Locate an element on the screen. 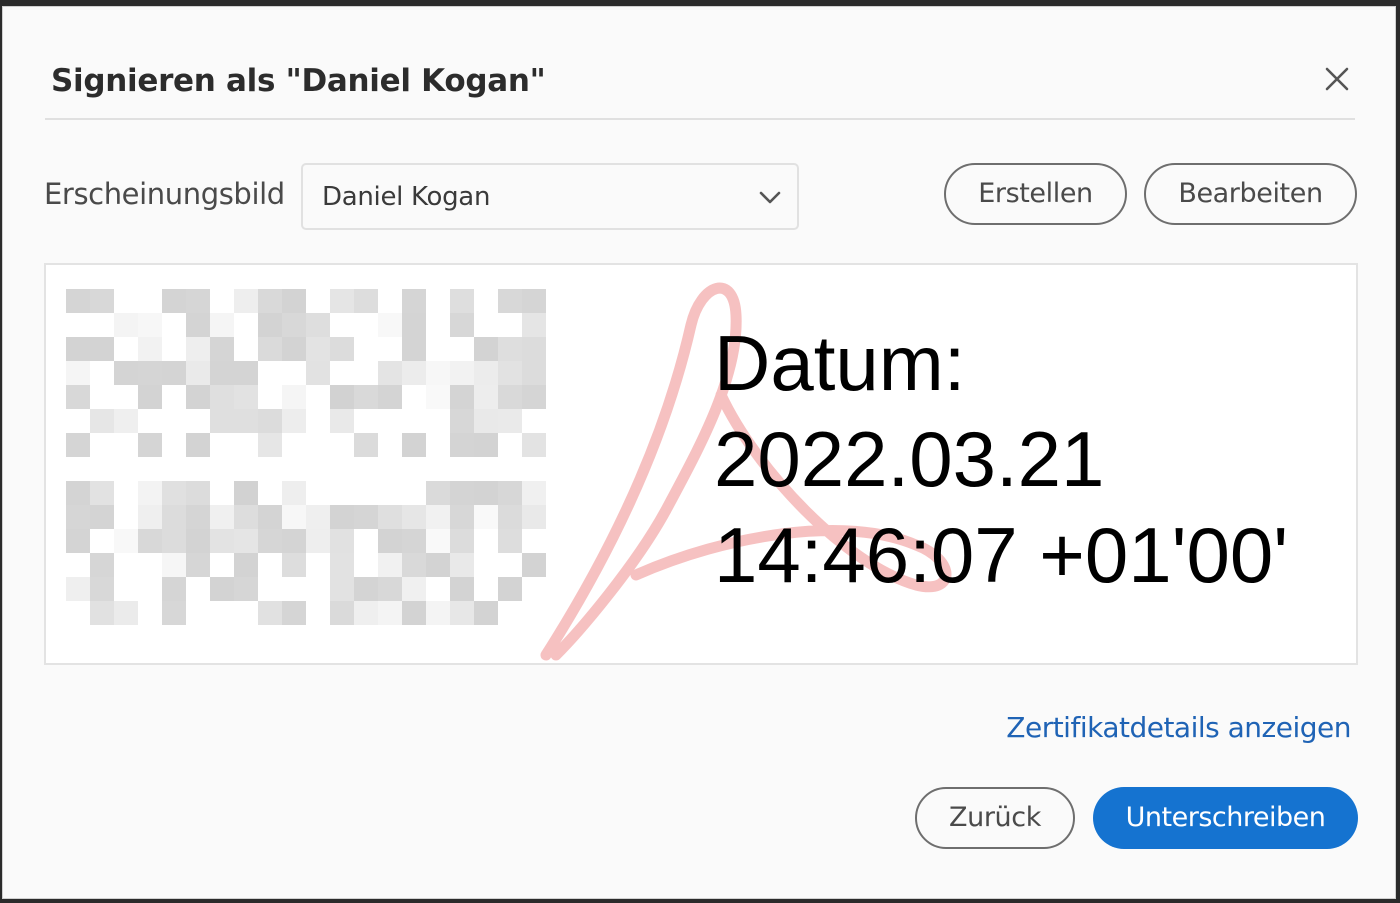 The height and width of the screenshot is (903, 1400). dialog-title: Signieren als "Daniel Kogan" is located at coordinates (298, 81).